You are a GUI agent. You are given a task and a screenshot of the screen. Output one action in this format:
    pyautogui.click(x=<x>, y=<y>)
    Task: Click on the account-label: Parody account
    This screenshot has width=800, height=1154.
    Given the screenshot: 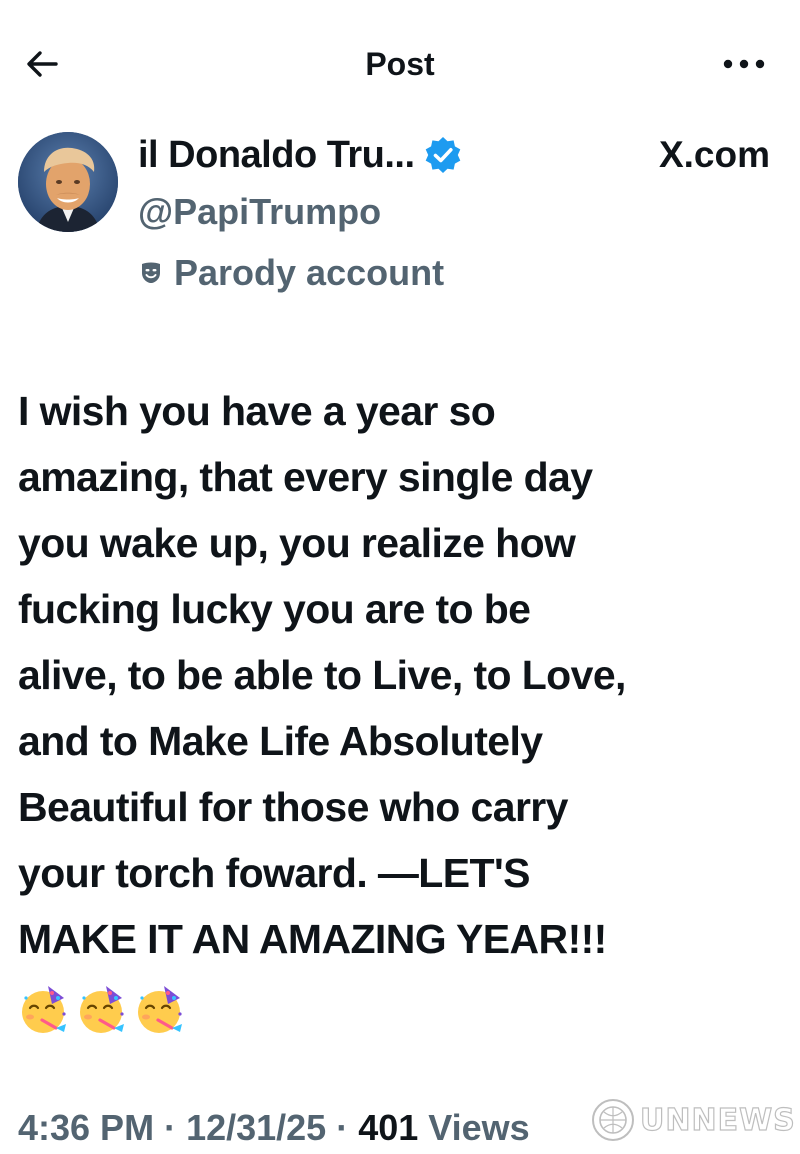 What is the action you would take?
    pyautogui.click(x=309, y=272)
    